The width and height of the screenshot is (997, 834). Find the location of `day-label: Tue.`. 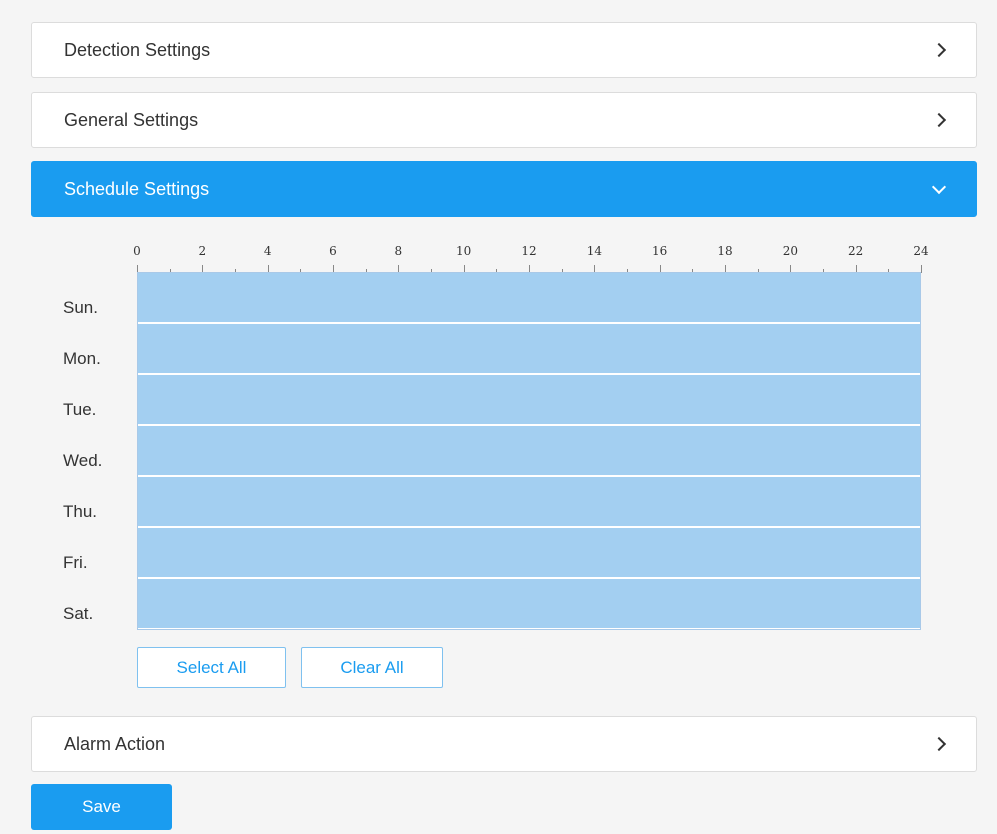

day-label: Tue. is located at coordinates (80, 409).